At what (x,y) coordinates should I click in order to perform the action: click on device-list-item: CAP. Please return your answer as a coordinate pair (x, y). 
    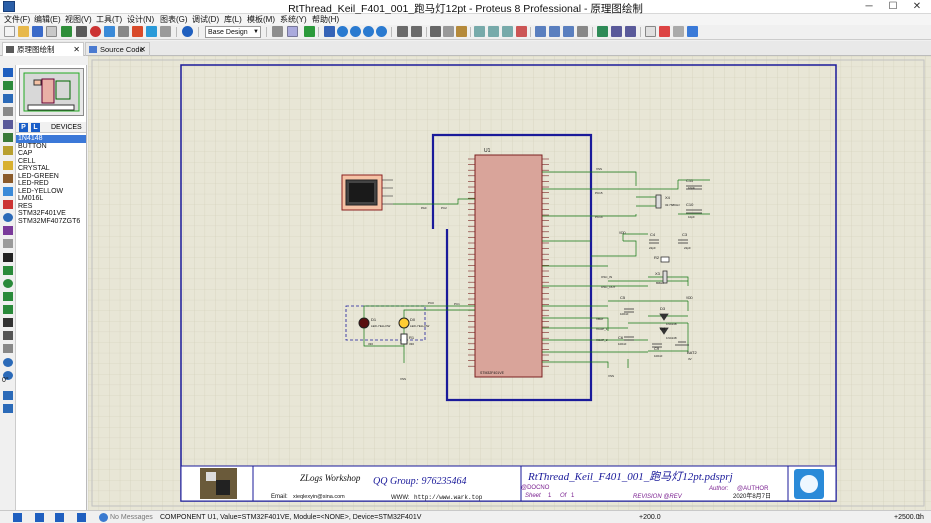
    Looking at the image, I should click on (51, 154).